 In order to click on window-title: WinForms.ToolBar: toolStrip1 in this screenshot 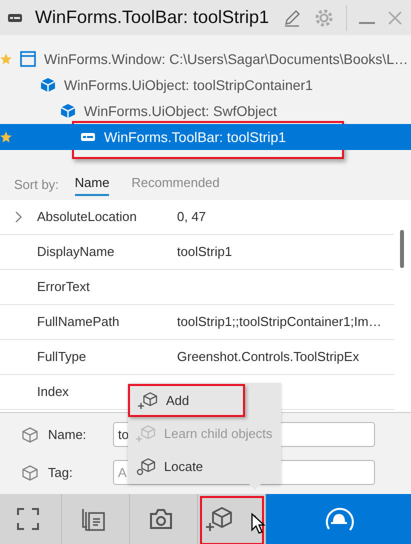, I will do `click(152, 17)`.